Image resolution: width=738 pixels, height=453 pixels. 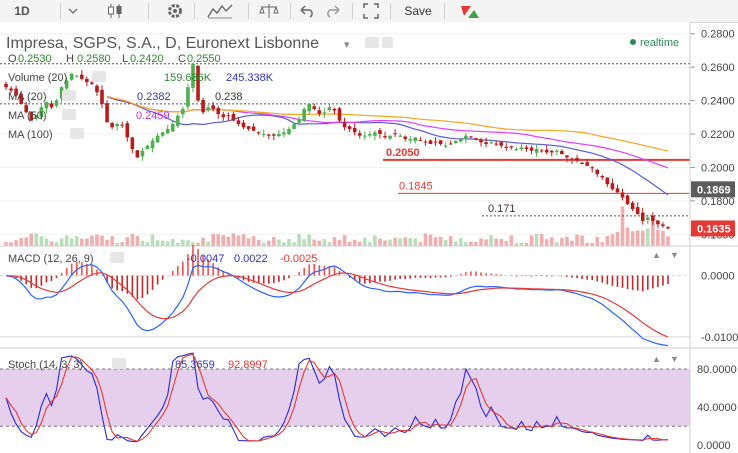 I want to click on logo-icon, so click(x=470, y=10).